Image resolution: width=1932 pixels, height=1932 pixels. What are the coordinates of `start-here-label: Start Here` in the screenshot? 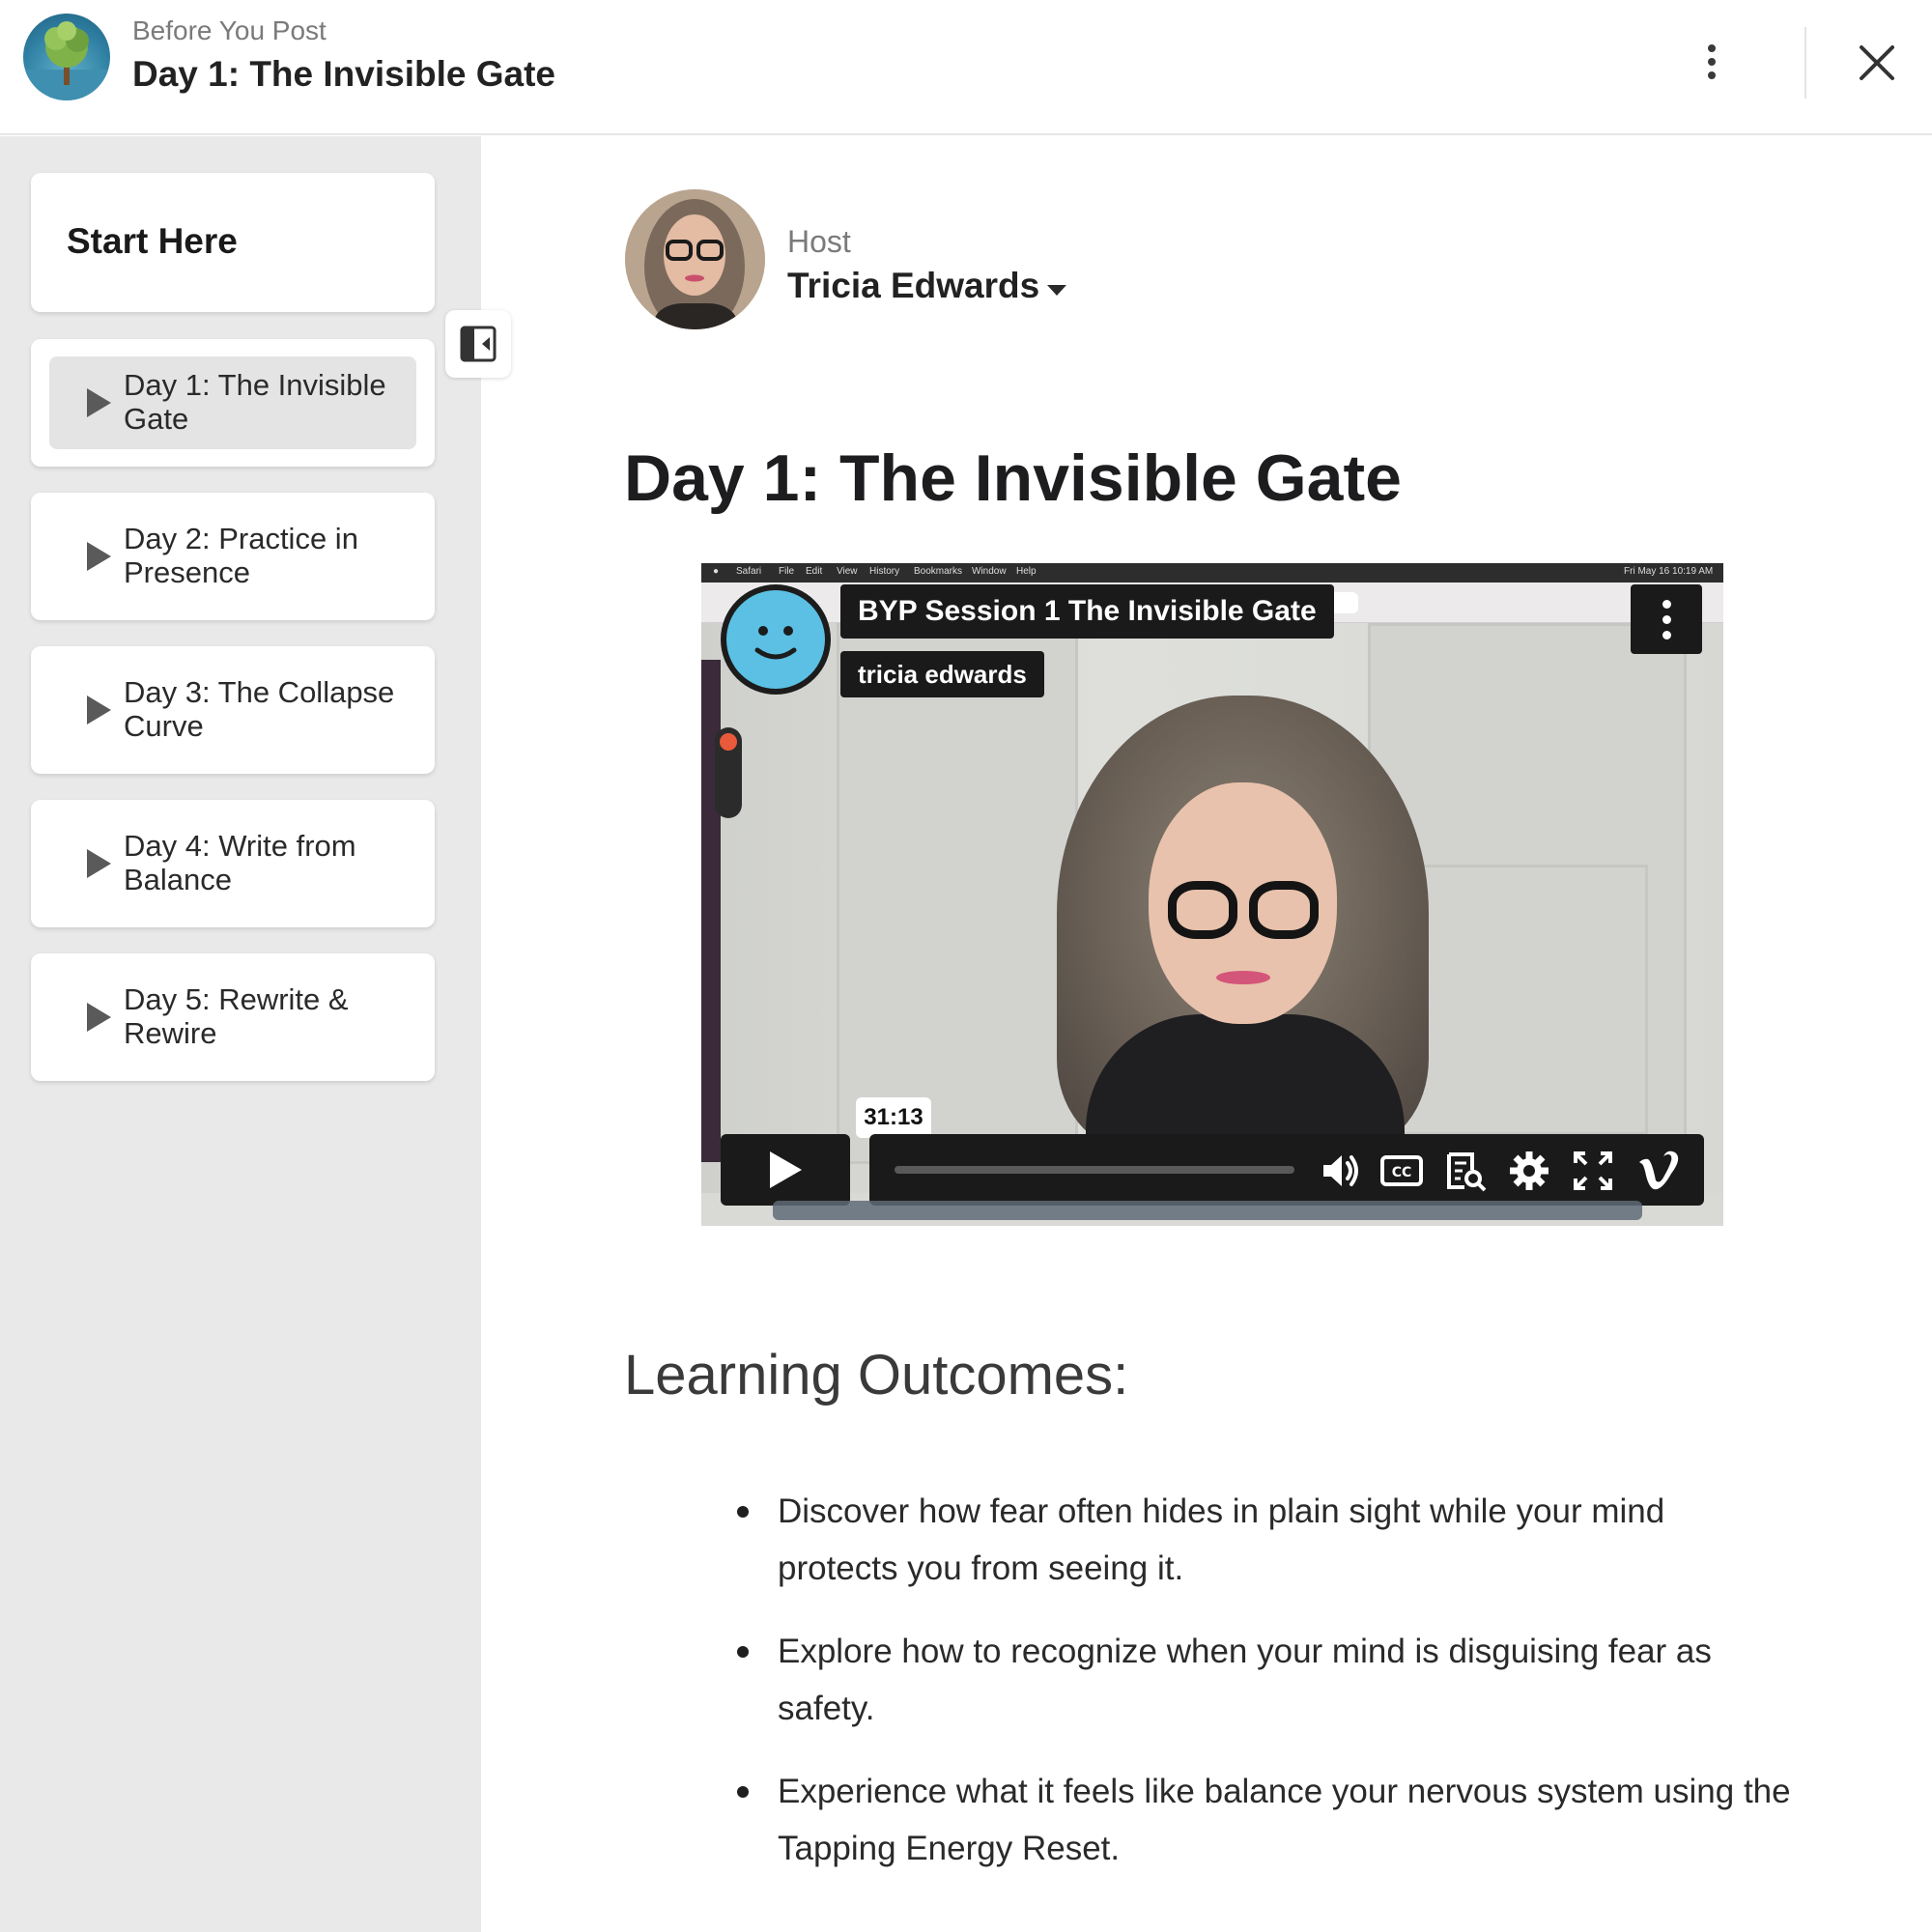 It's located at (152, 241).